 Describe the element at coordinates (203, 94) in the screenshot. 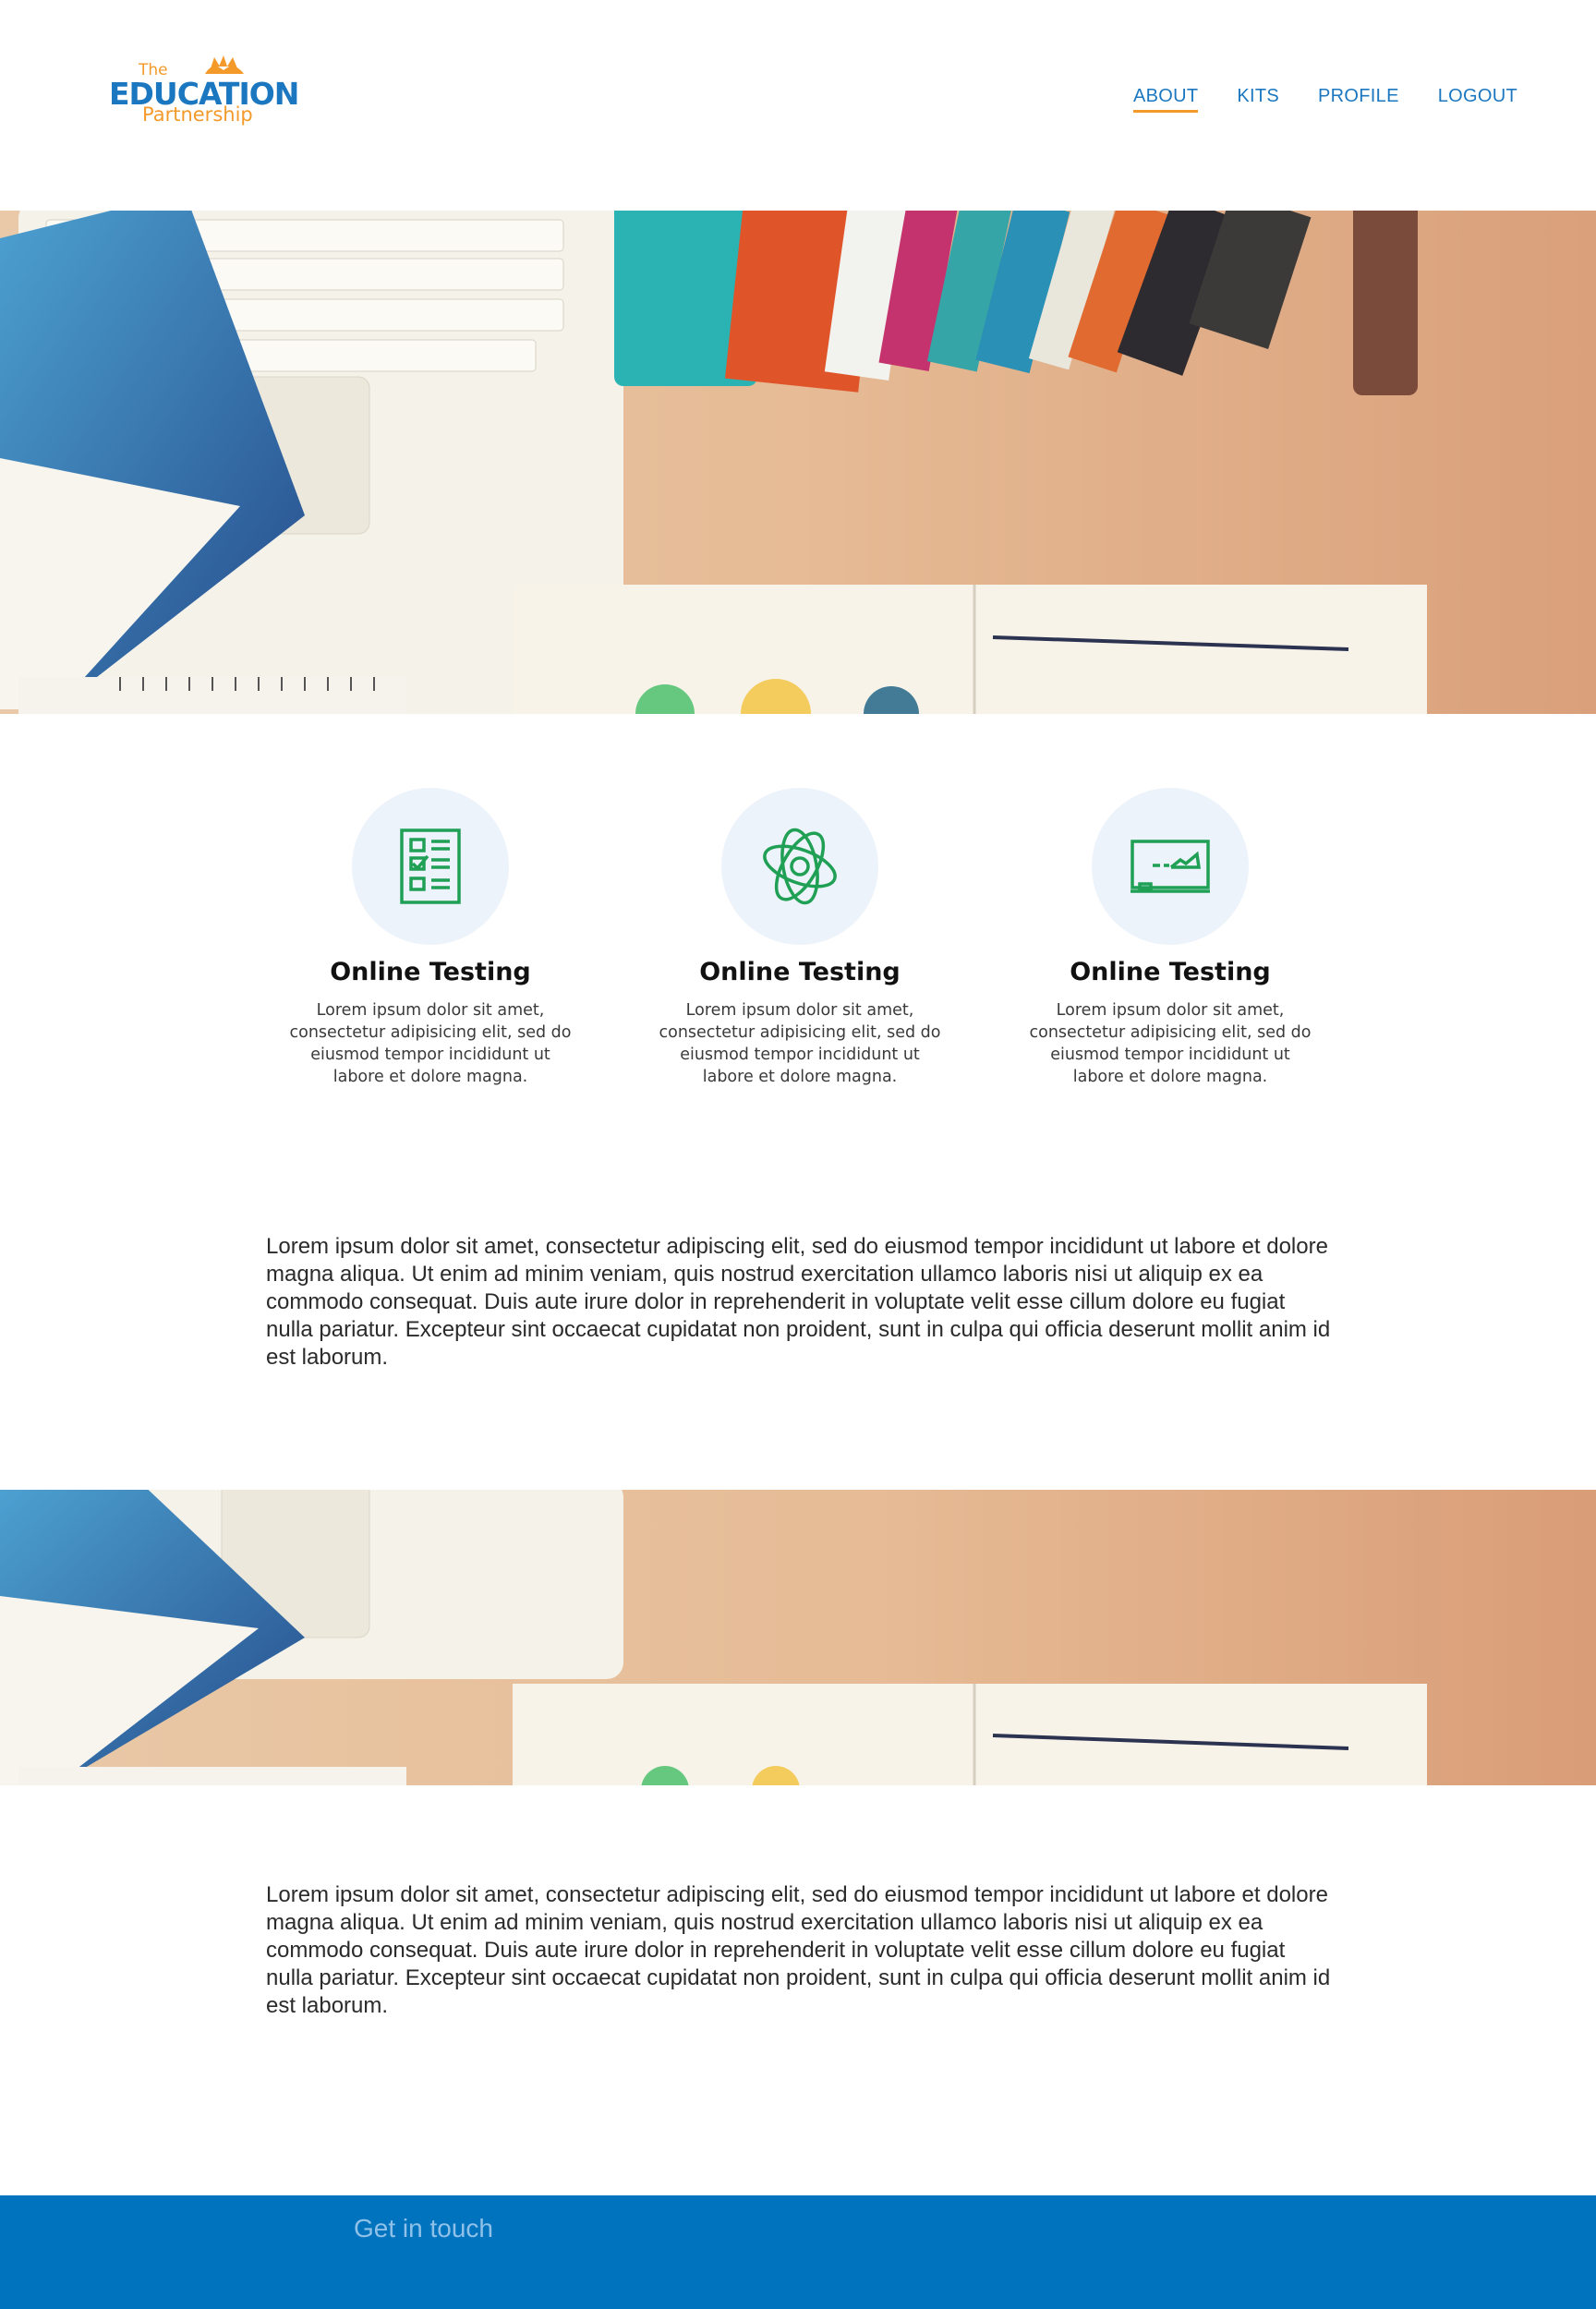

I see `site-logo: The EDUCATION Partnership` at that location.